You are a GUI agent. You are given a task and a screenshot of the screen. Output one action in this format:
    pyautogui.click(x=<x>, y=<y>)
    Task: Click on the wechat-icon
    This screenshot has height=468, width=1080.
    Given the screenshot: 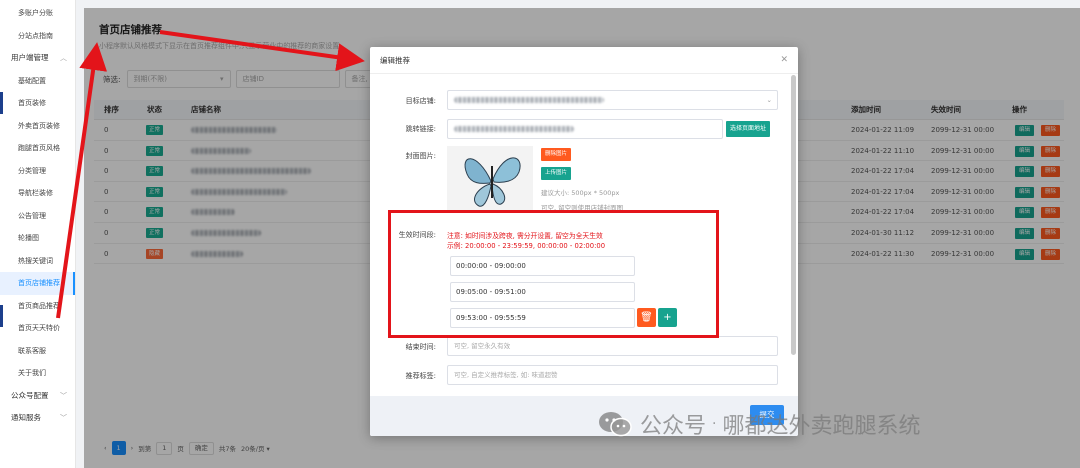 What is the action you would take?
    pyautogui.click(x=615, y=424)
    